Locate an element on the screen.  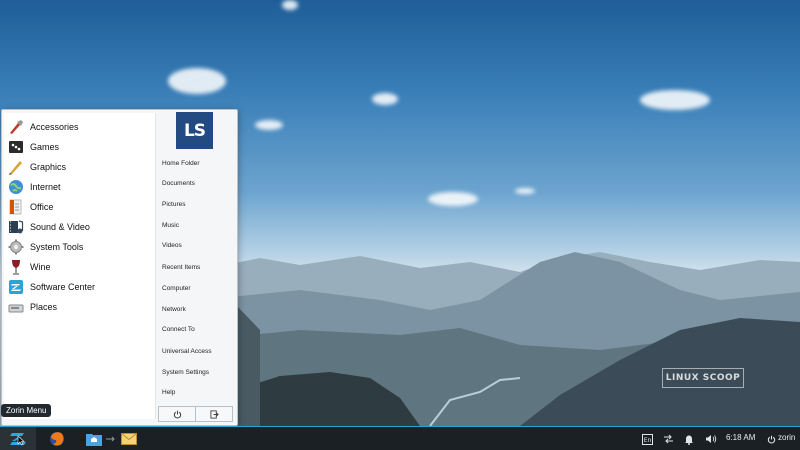
power-button is located at coordinates (177, 414).